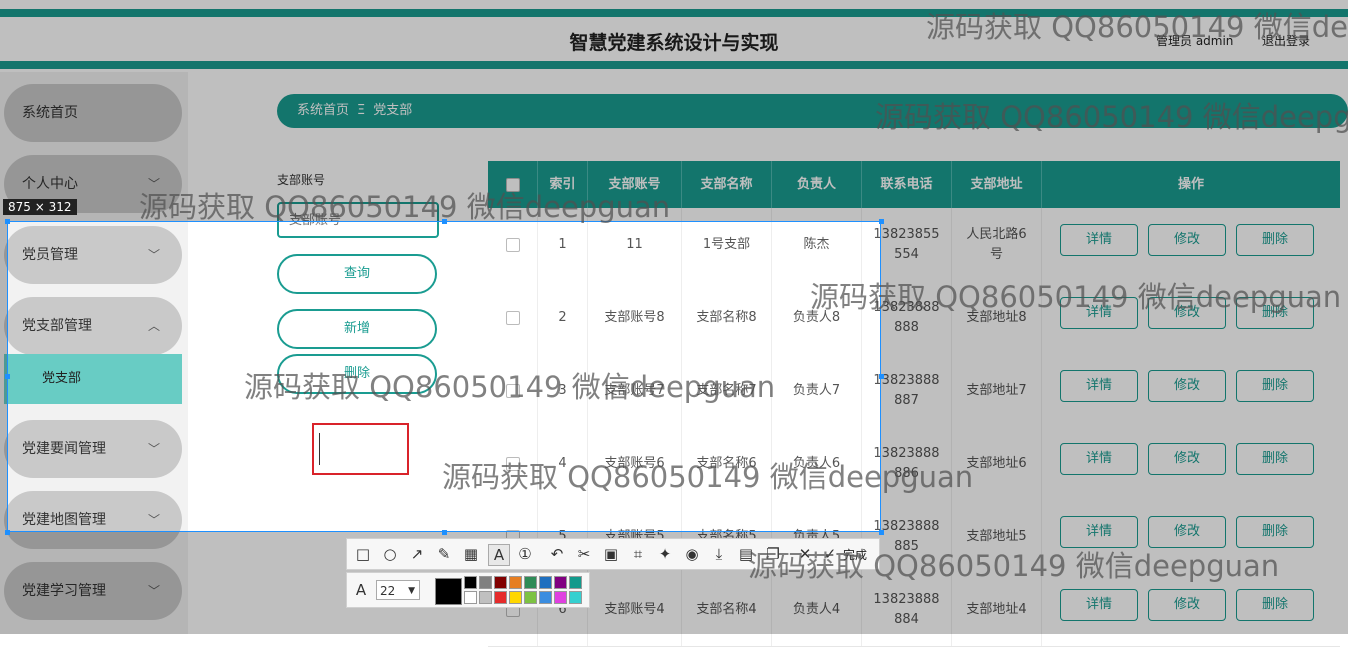 This screenshot has width=1348, height=647. I want to click on ocr-icon: ▣, so click(611, 554).